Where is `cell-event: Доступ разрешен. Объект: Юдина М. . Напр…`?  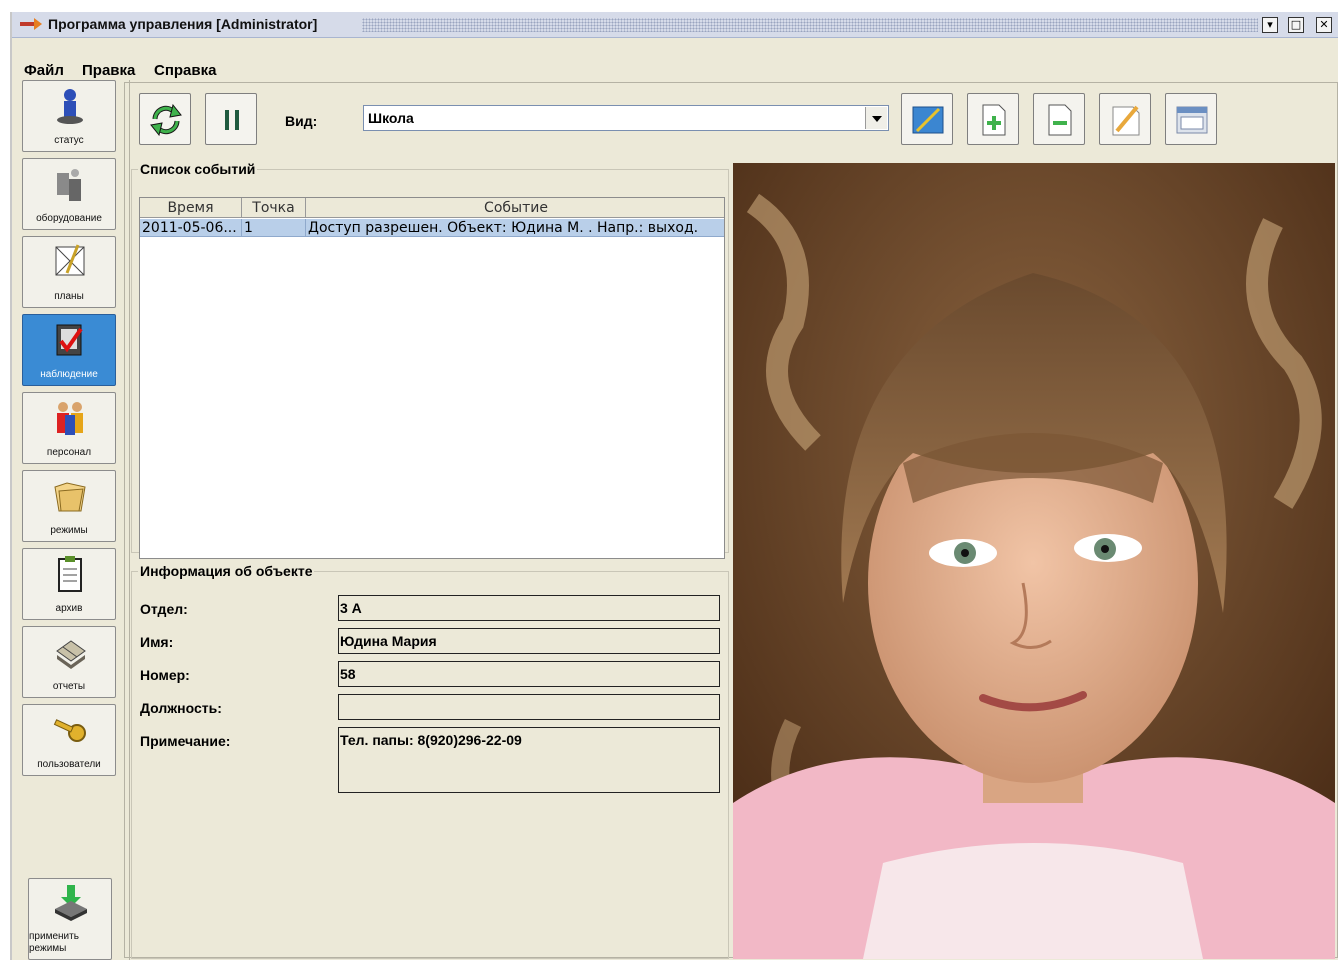 cell-event: Доступ разрешен. Объект: Юдина М. . Напр… is located at coordinates (503, 228).